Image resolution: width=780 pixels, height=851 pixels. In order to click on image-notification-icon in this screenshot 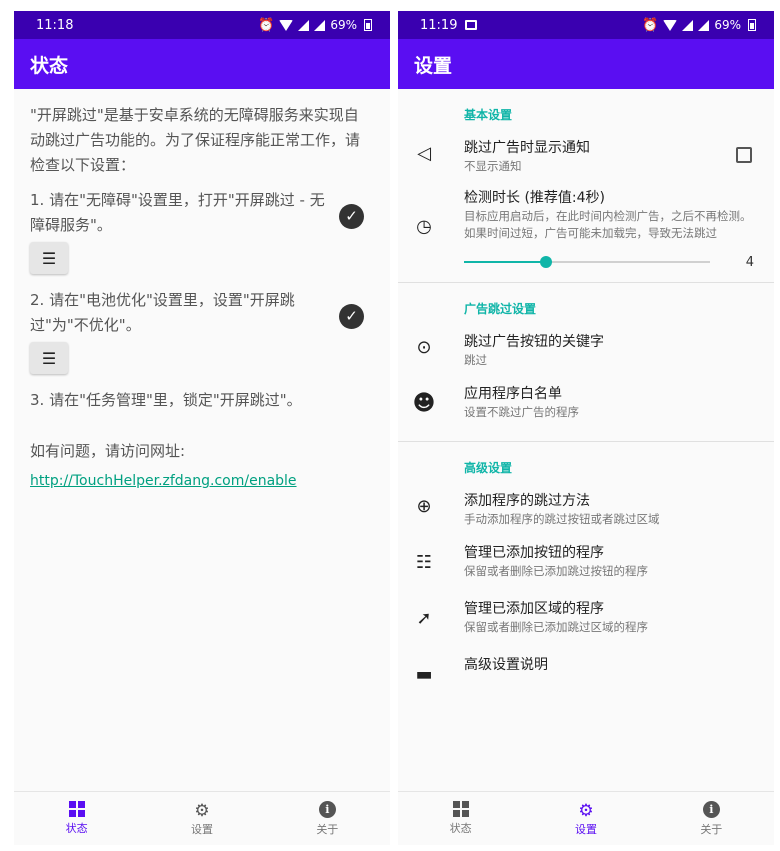, I will do `click(471, 25)`.